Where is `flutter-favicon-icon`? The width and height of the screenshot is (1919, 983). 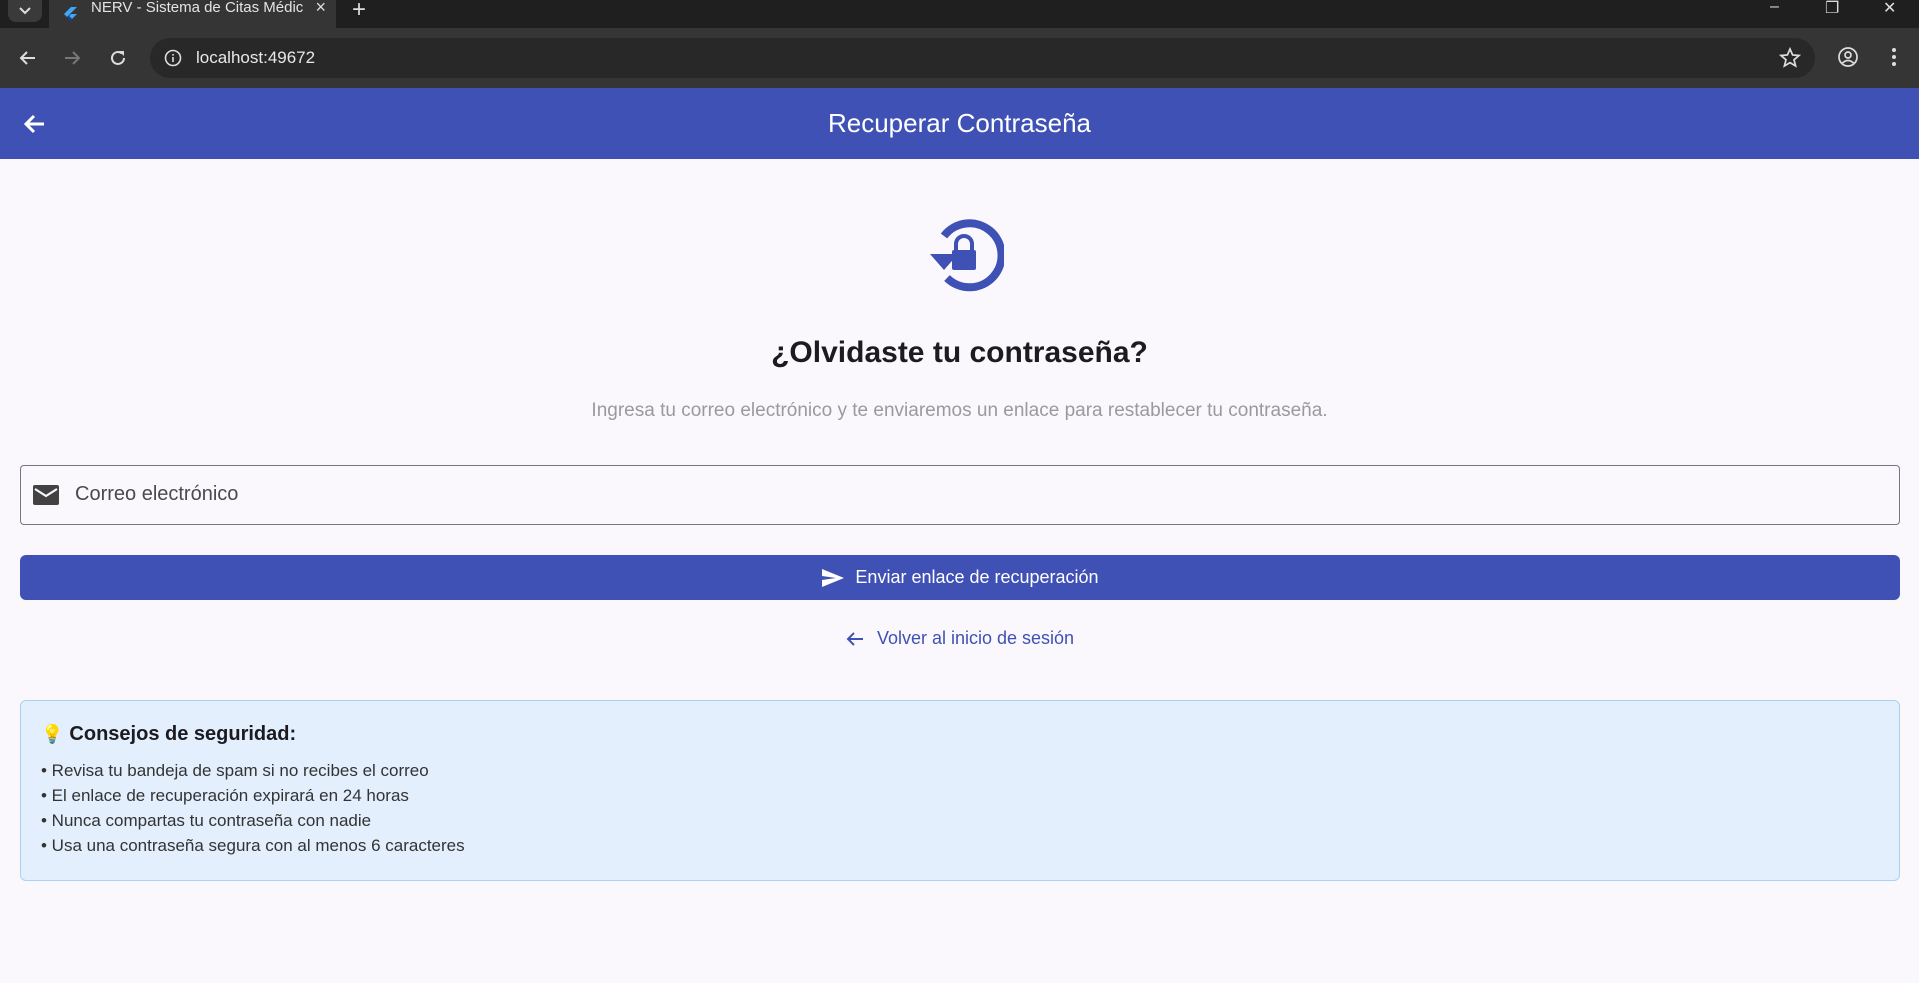
flutter-favicon-icon is located at coordinates (70, 14).